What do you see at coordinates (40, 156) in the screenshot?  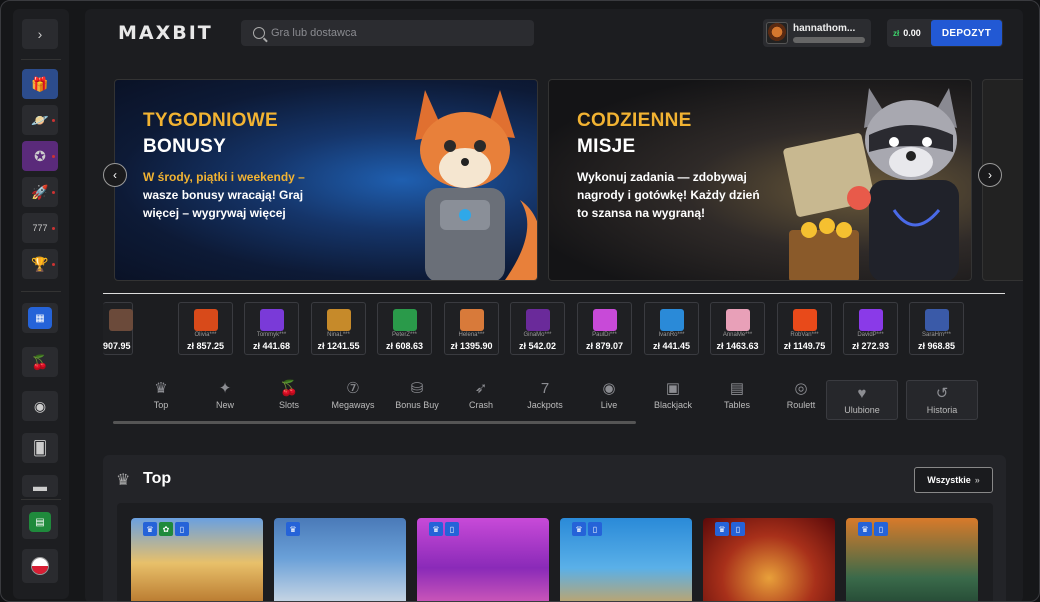 I see `sidebar-item-star: ✪` at bounding box center [40, 156].